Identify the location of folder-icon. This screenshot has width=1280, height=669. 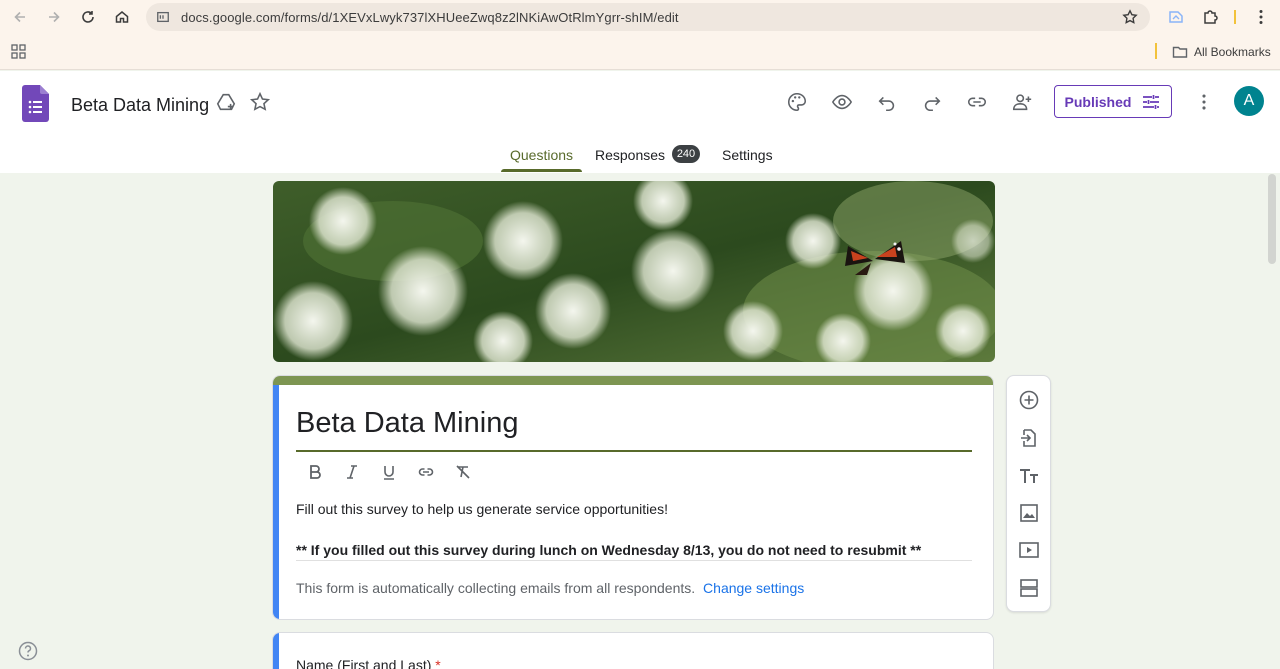
(1180, 52).